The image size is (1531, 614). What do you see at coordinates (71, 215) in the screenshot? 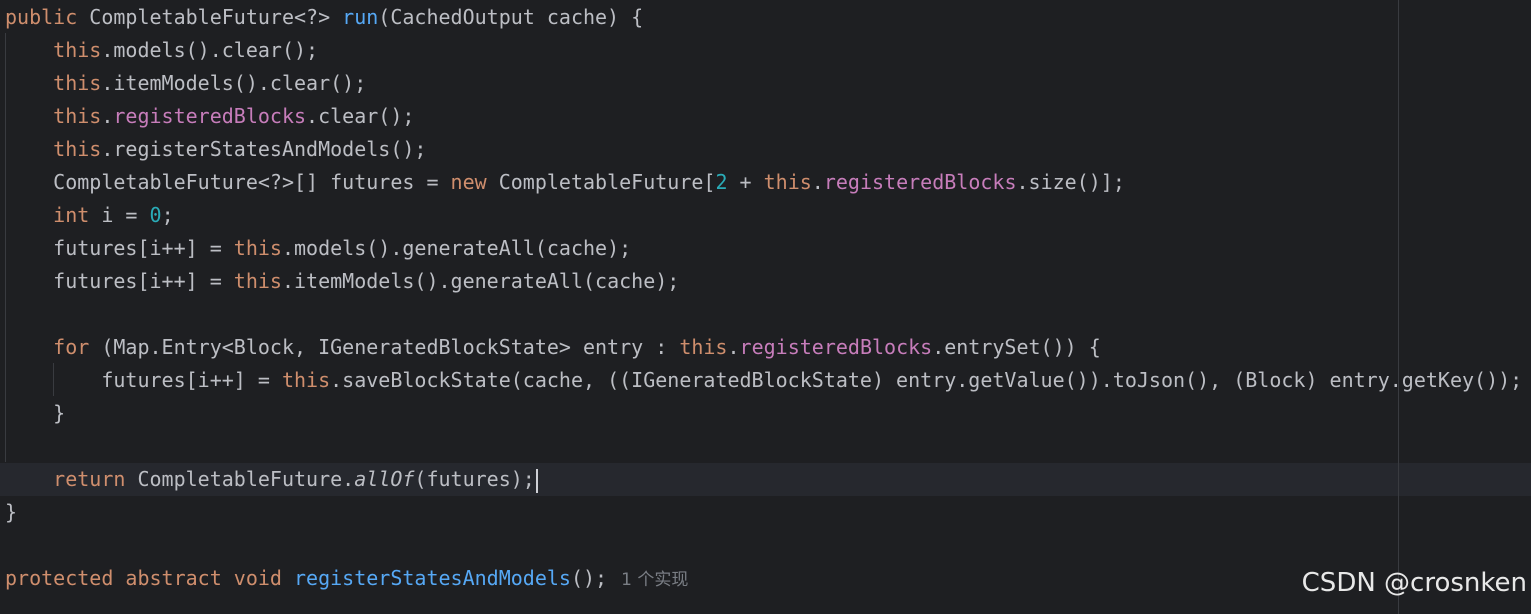
I see `keyword: int` at bounding box center [71, 215].